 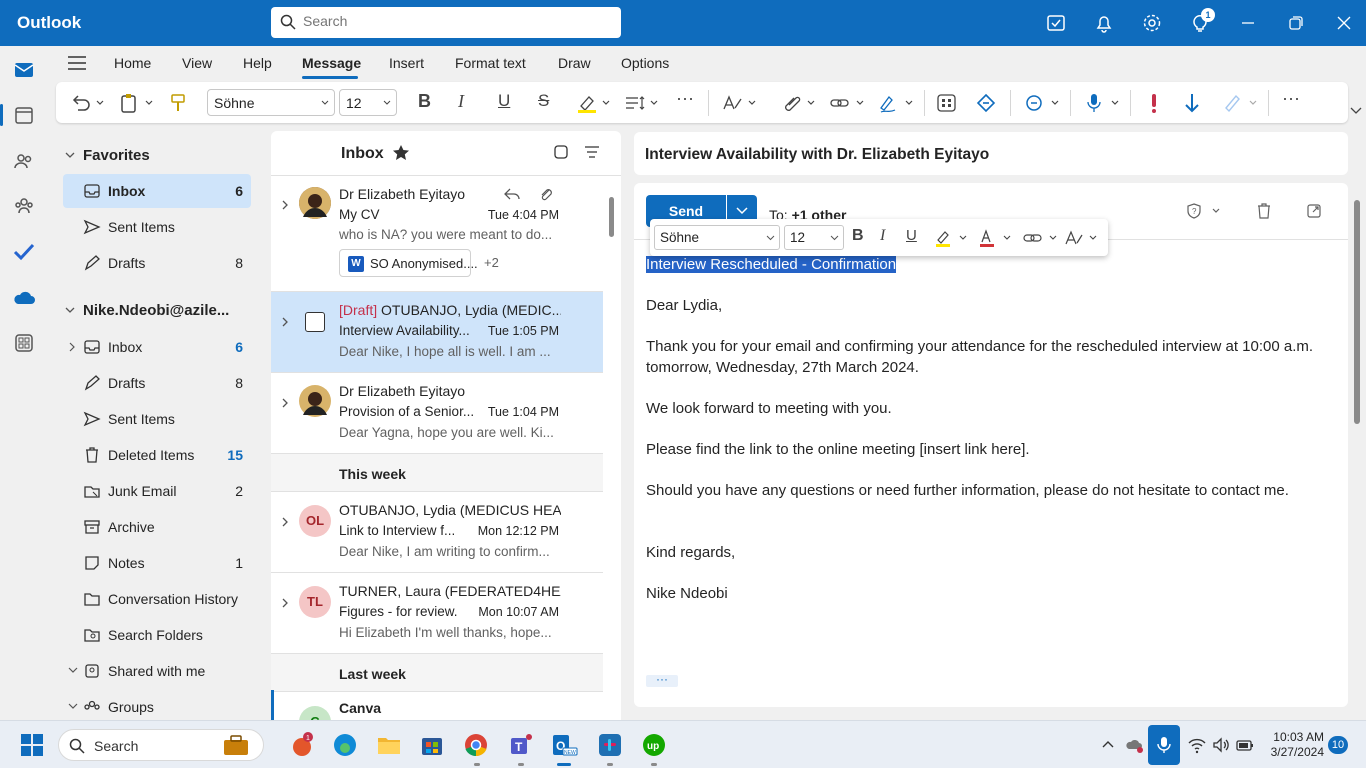 What do you see at coordinates (1264, 211) in the screenshot?
I see `discard-icon` at bounding box center [1264, 211].